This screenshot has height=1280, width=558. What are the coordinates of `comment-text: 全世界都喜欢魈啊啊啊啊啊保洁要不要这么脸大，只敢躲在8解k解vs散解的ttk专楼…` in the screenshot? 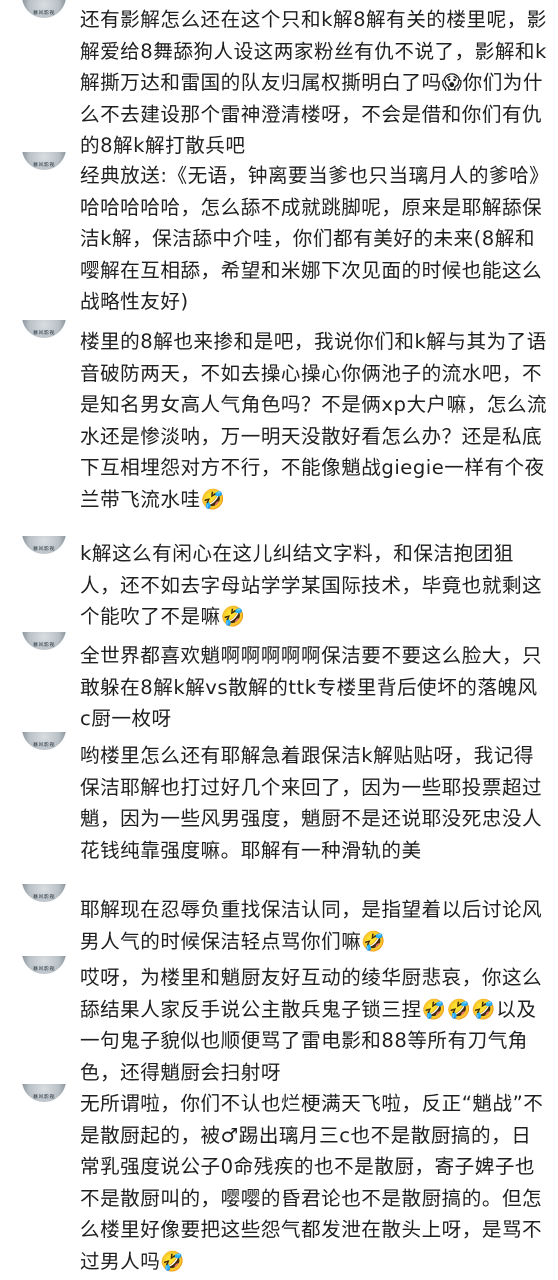 It's located at (311, 687).